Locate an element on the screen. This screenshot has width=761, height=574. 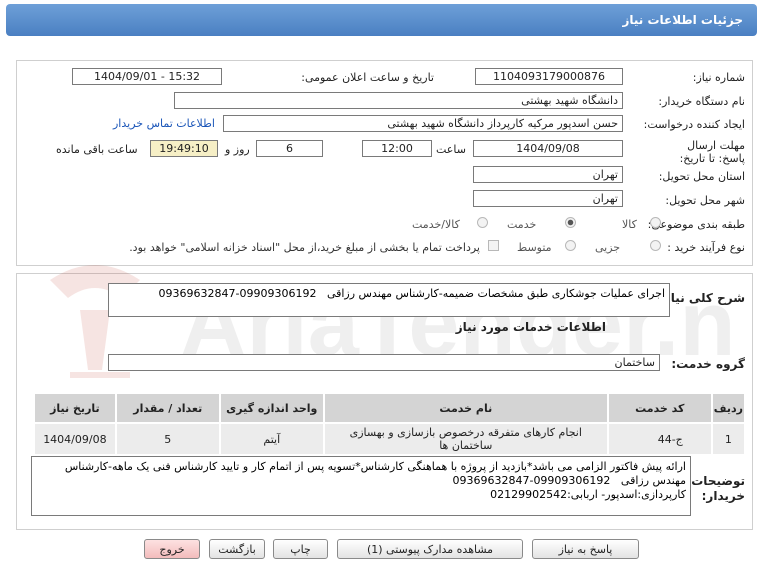
province-label: استان محل تحویل: is located at coordinates (701, 176).